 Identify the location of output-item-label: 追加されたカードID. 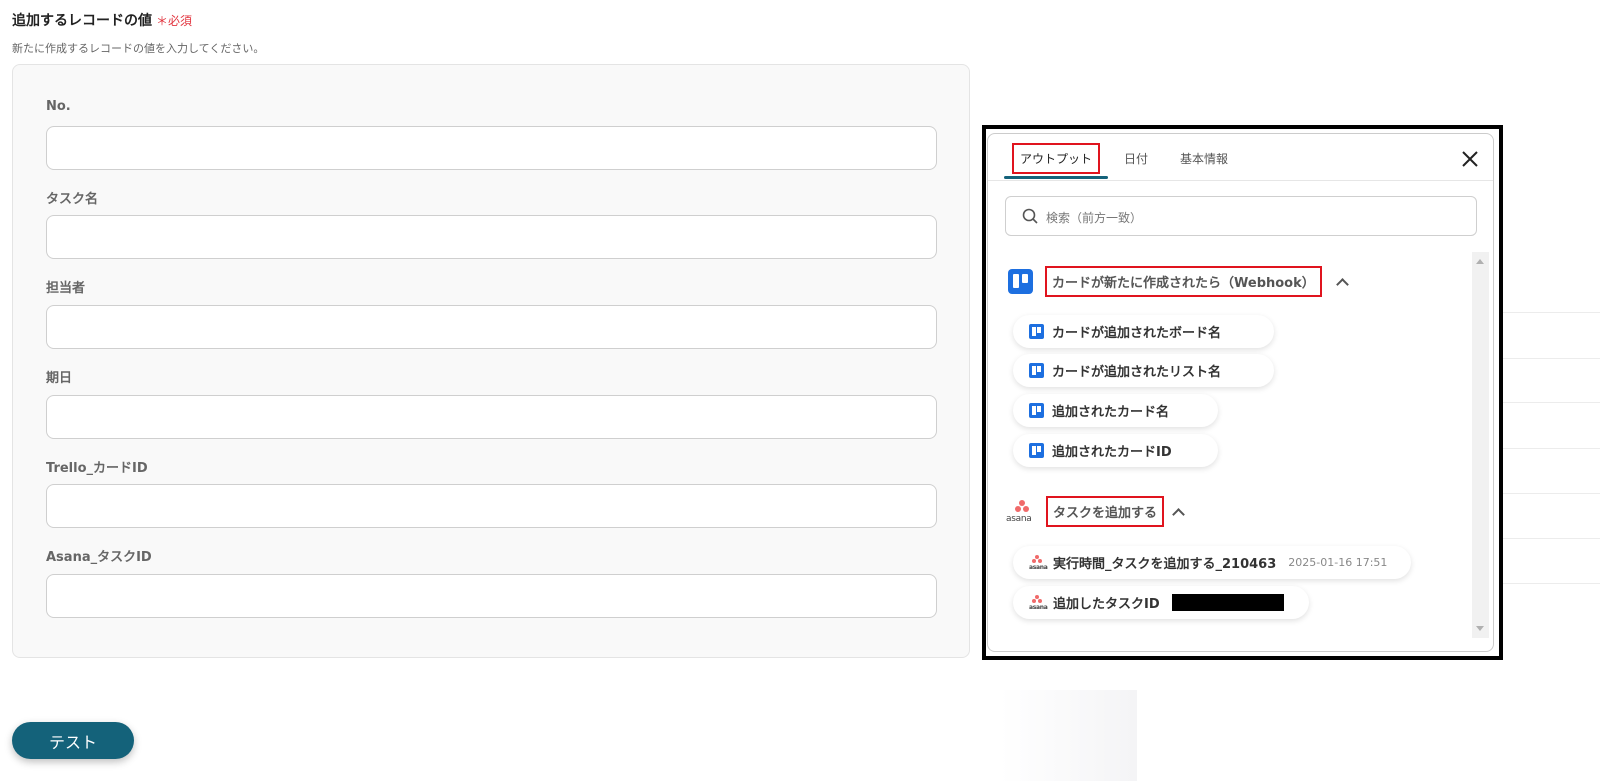
(1112, 452).